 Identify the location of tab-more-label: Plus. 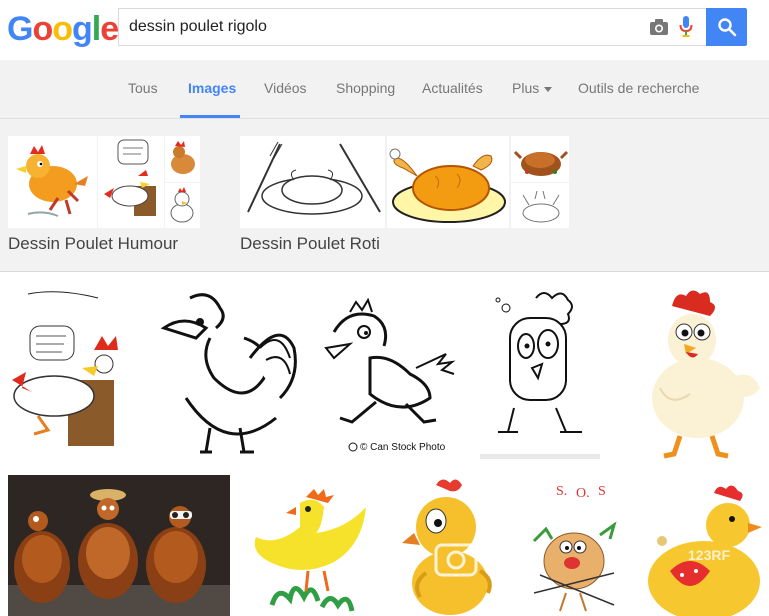
(526, 88).